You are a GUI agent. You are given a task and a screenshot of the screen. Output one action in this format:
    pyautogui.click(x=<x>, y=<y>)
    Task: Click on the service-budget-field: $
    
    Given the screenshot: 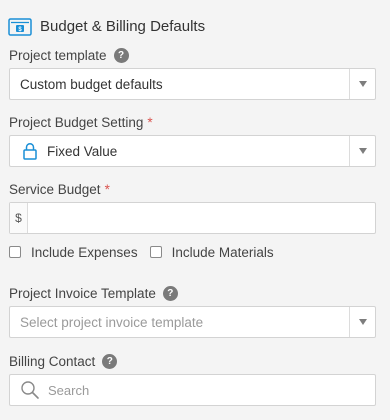 What is the action you would take?
    pyautogui.click(x=192, y=218)
    